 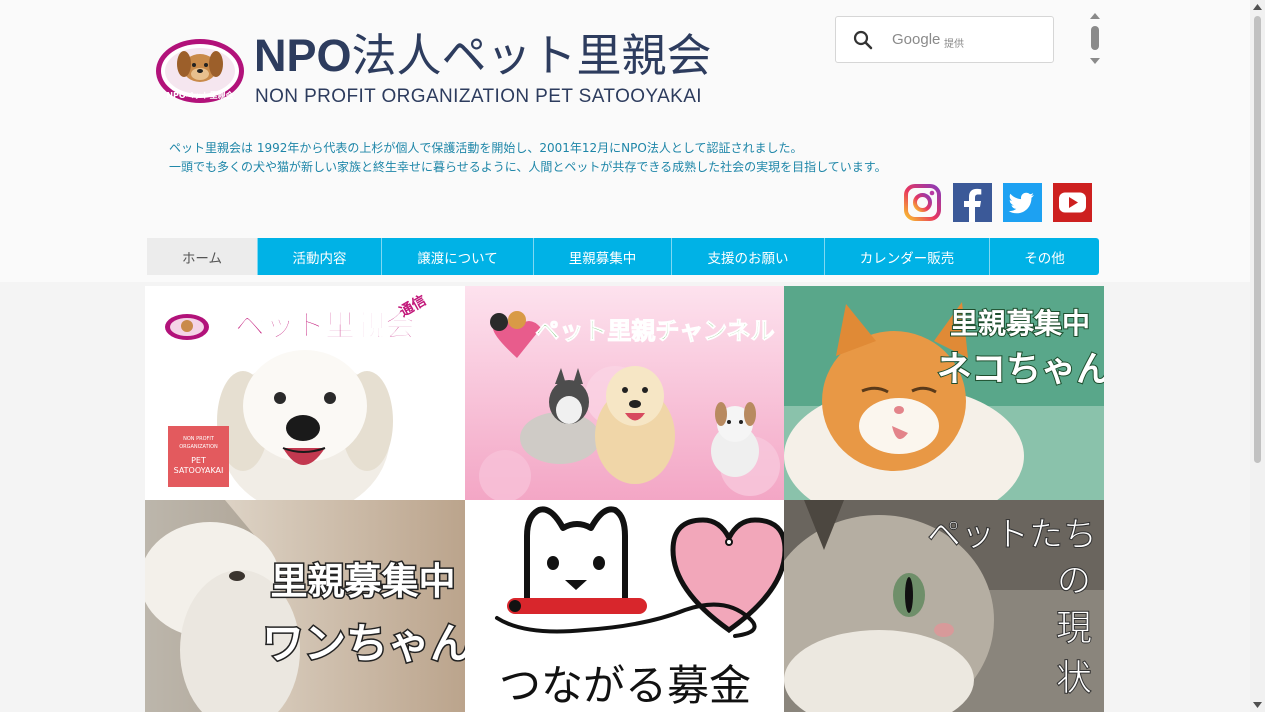 What do you see at coordinates (907, 256) in the screenshot?
I see `nav-calendar-sales: カレンダー販売` at bounding box center [907, 256].